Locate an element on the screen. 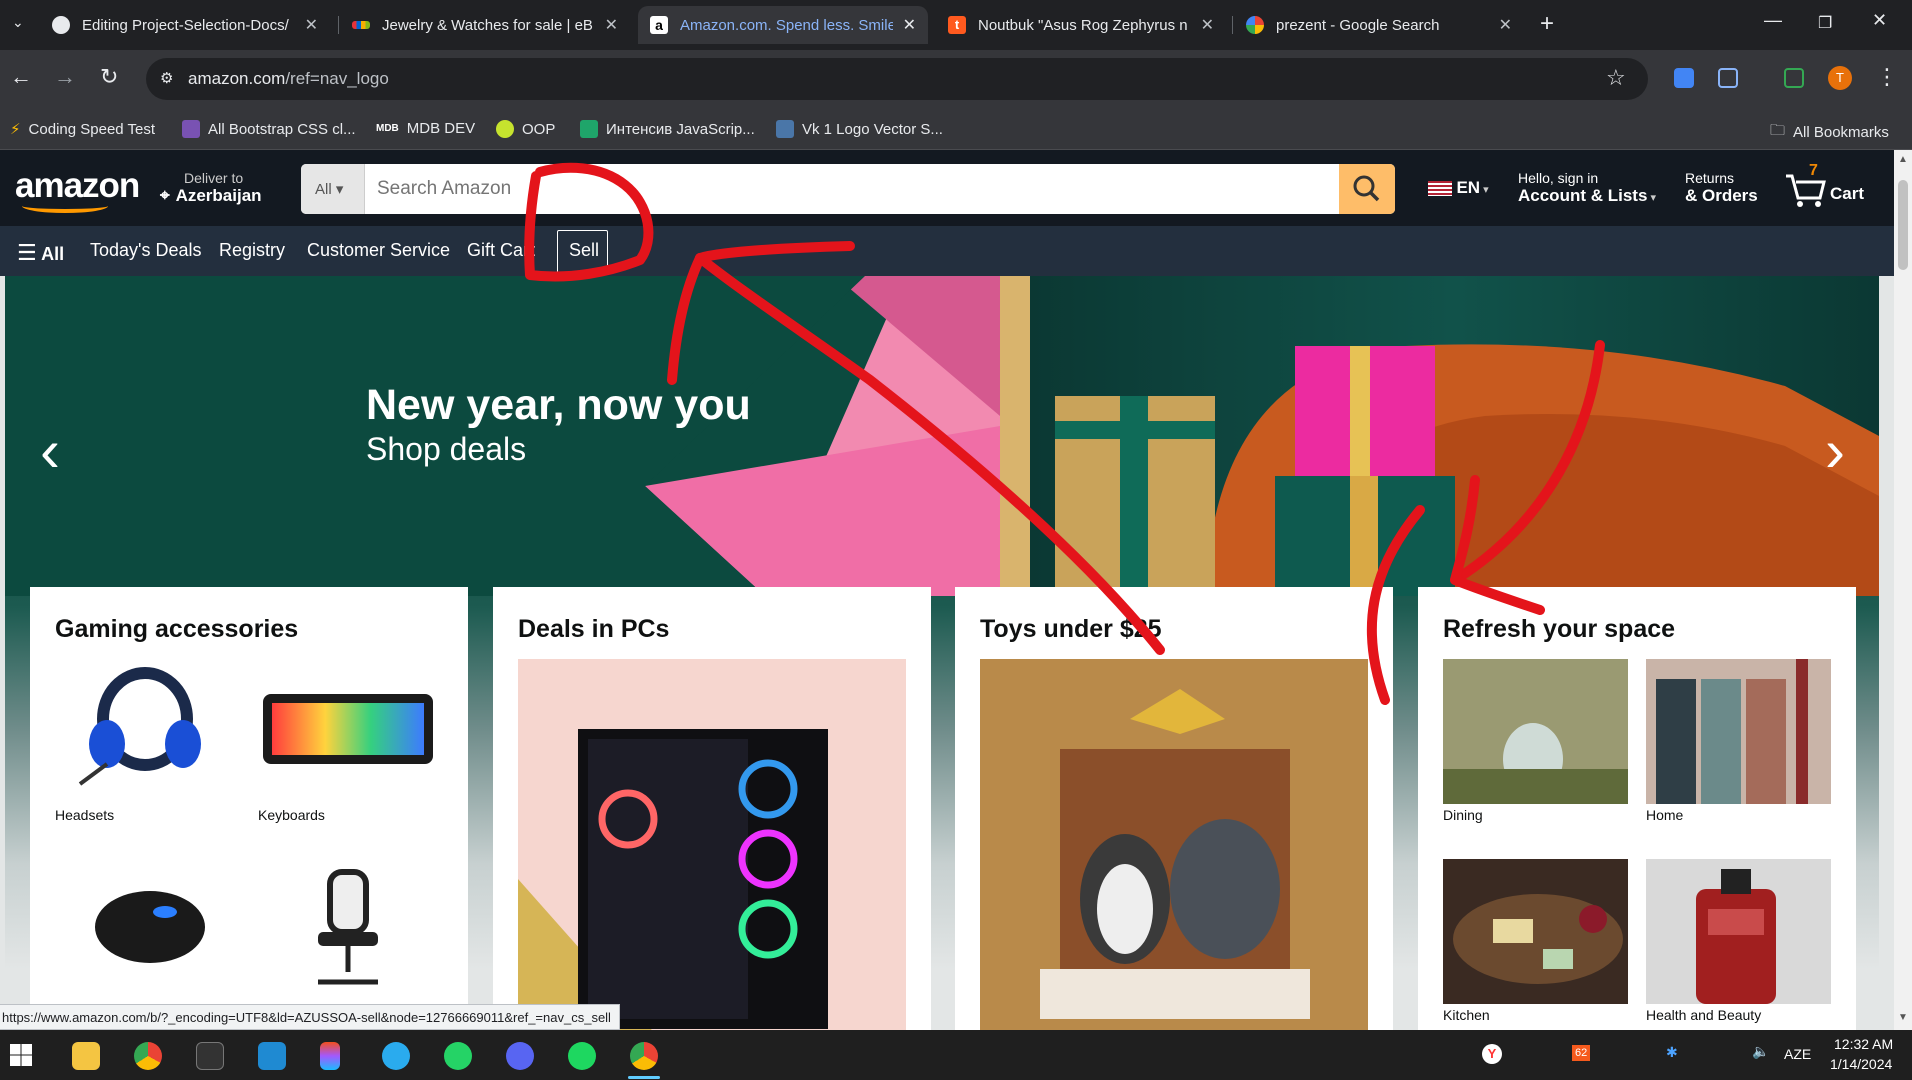 This screenshot has width=1912, height=1080. site-info-icon: ⚙ is located at coordinates (166, 78).